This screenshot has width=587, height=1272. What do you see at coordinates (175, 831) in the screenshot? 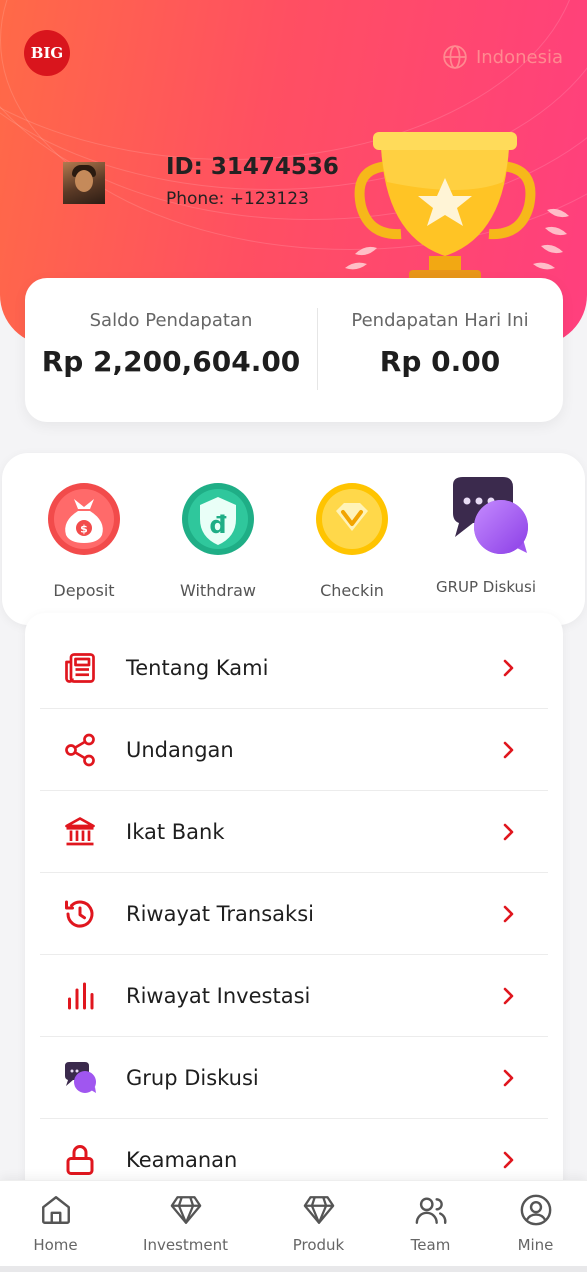
I see `menu-label: Ikat Bank` at bounding box center [175, 831].